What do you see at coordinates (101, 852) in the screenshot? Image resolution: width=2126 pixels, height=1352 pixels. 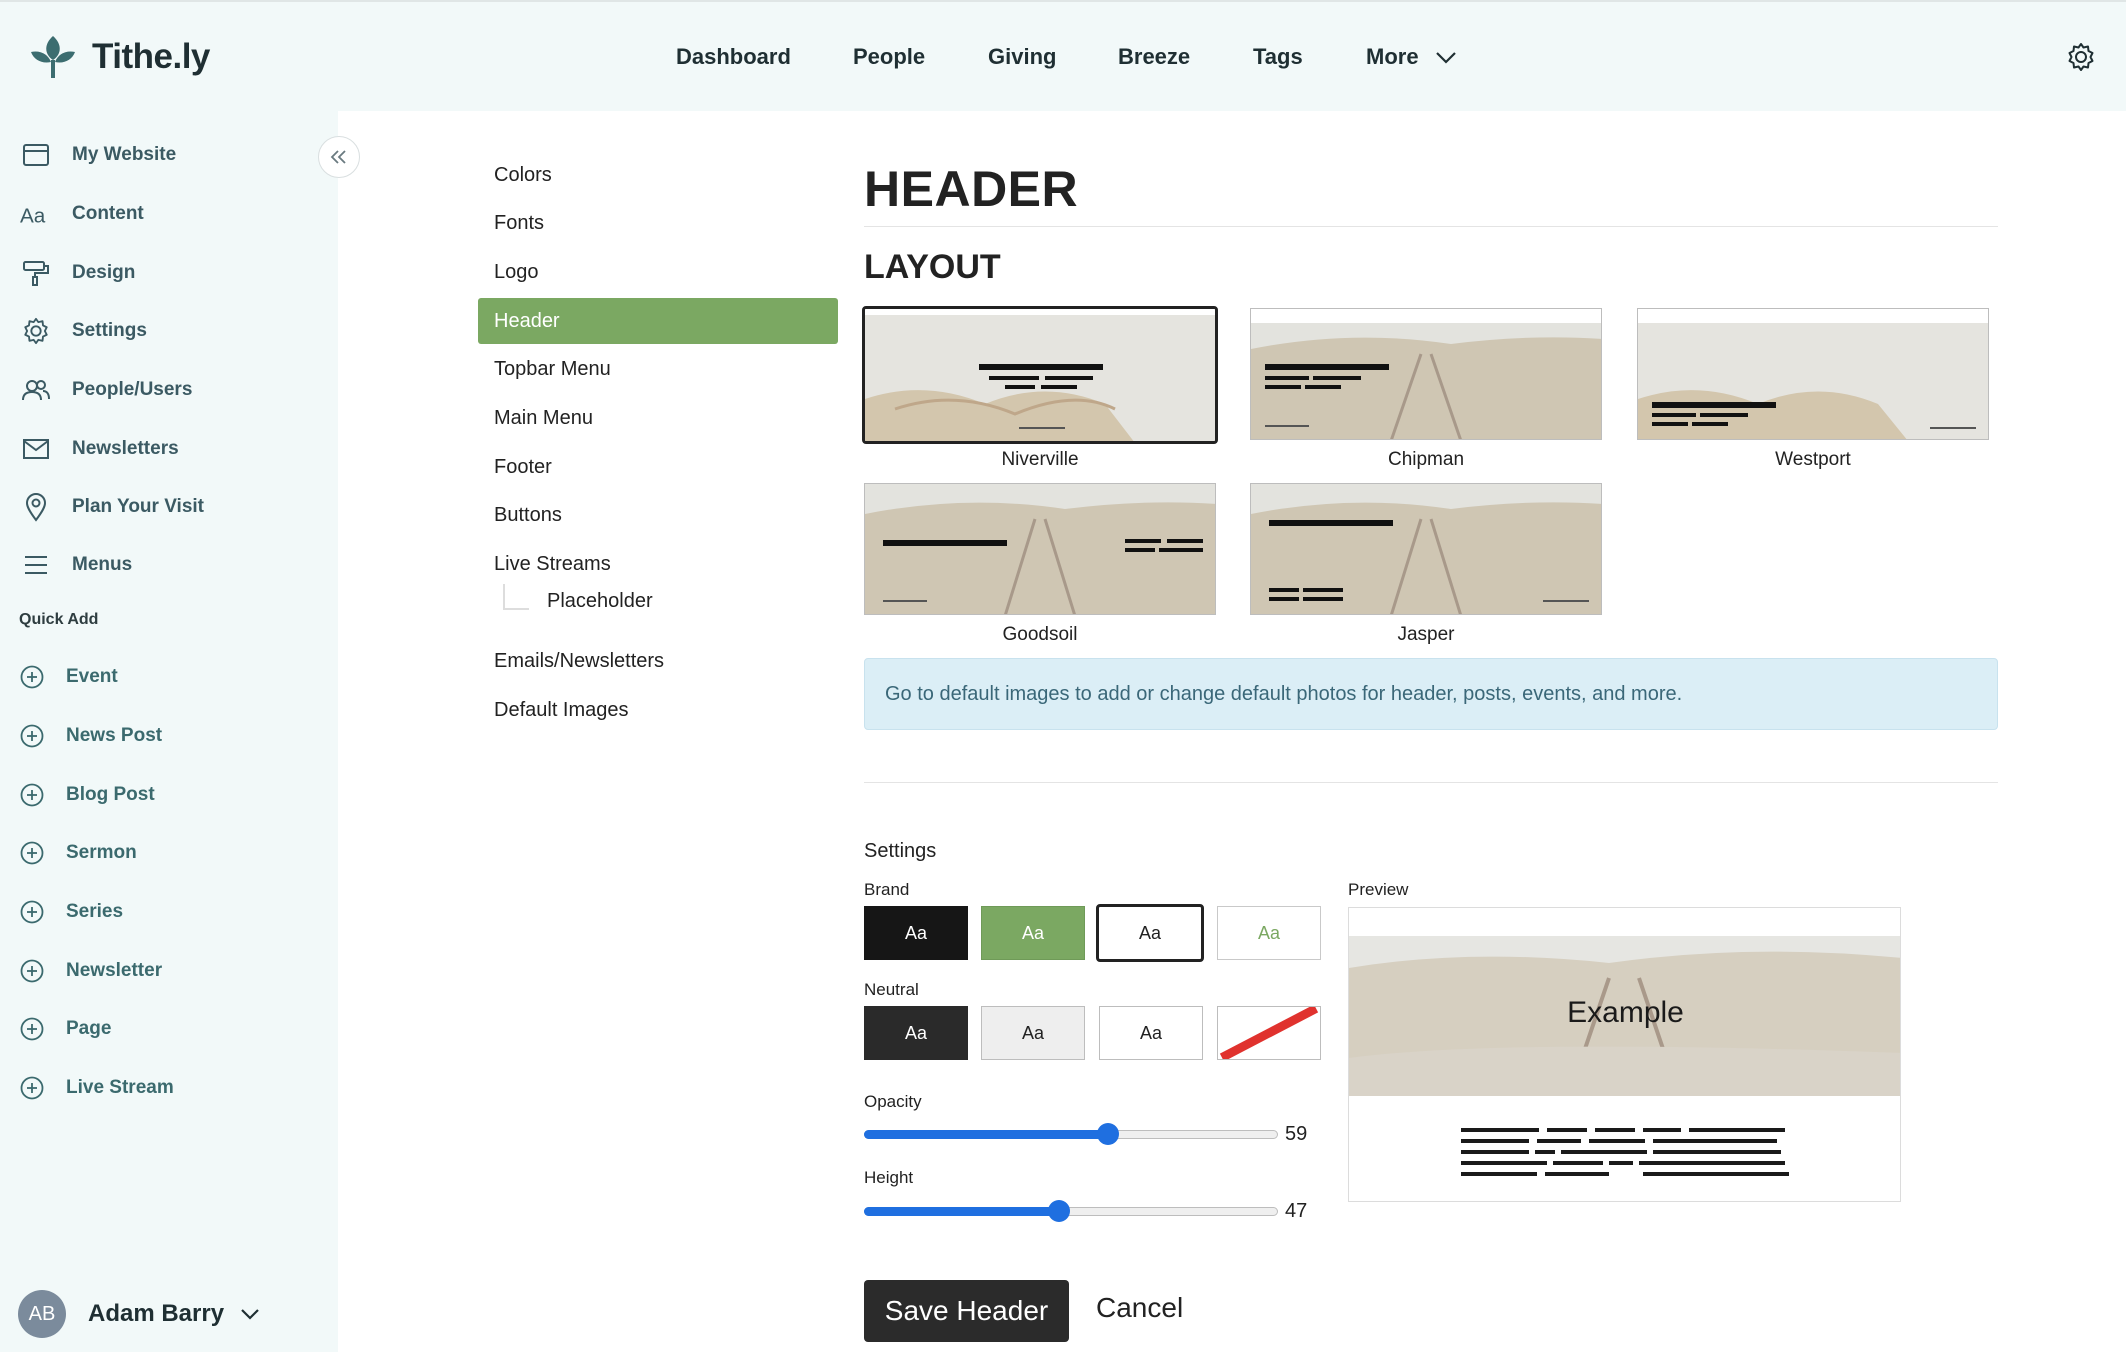 I see `quick-add-label: Sermon` at bounding box center [101, 852].